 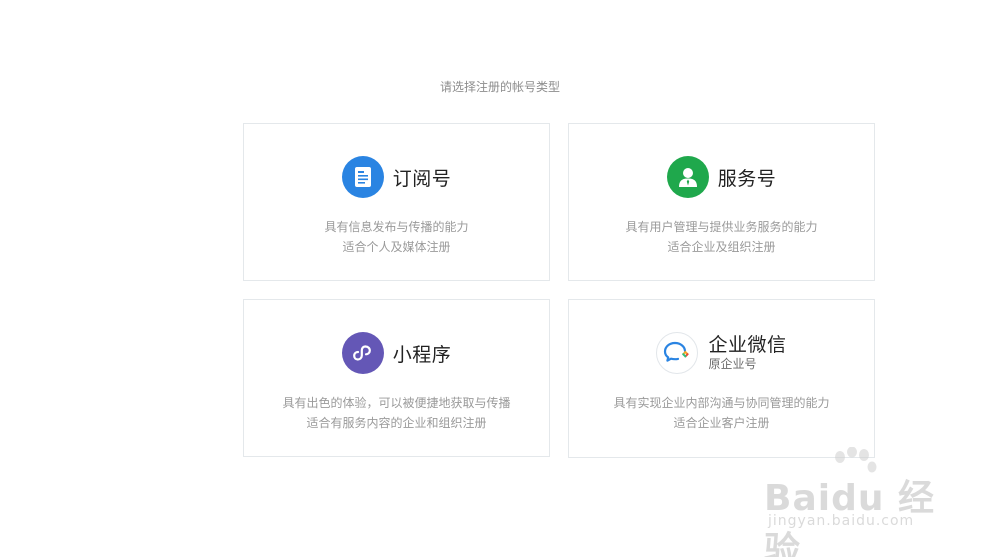 What do you see at coordinates (396, 413) in the screenshot?
I see `card-description: 具有出色的体验，可以被便捷地获取与传播 适合有服务内容的企业和组织注册` at bounding box center [396, 413].